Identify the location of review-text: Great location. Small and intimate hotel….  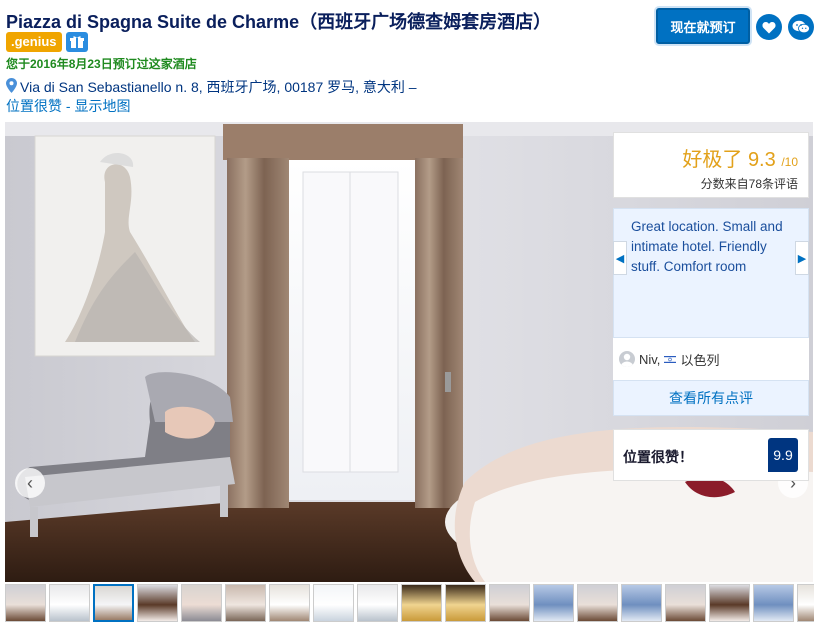
(707, 246).